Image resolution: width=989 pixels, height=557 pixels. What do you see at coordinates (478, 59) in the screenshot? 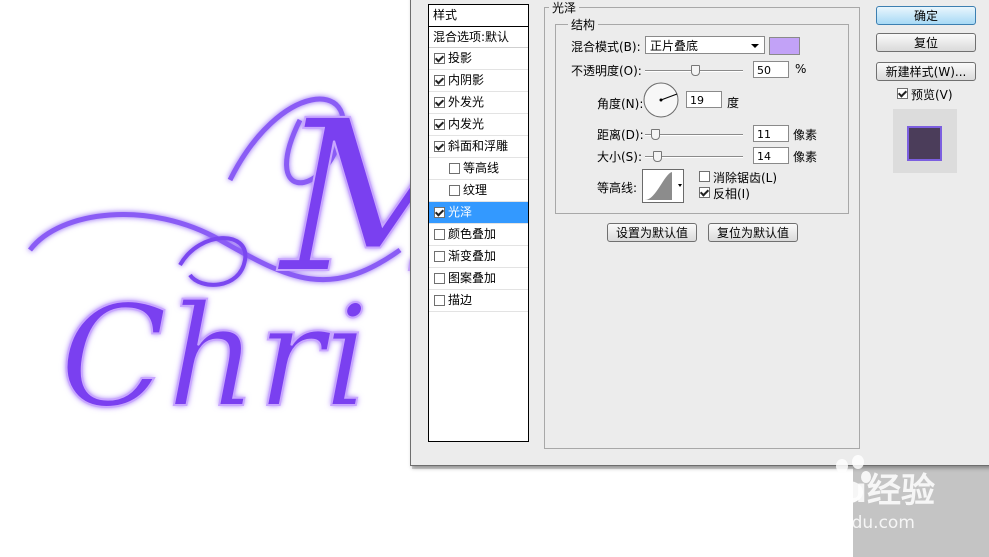
I see `style-item: 投影` at bounding box center [478, 59].